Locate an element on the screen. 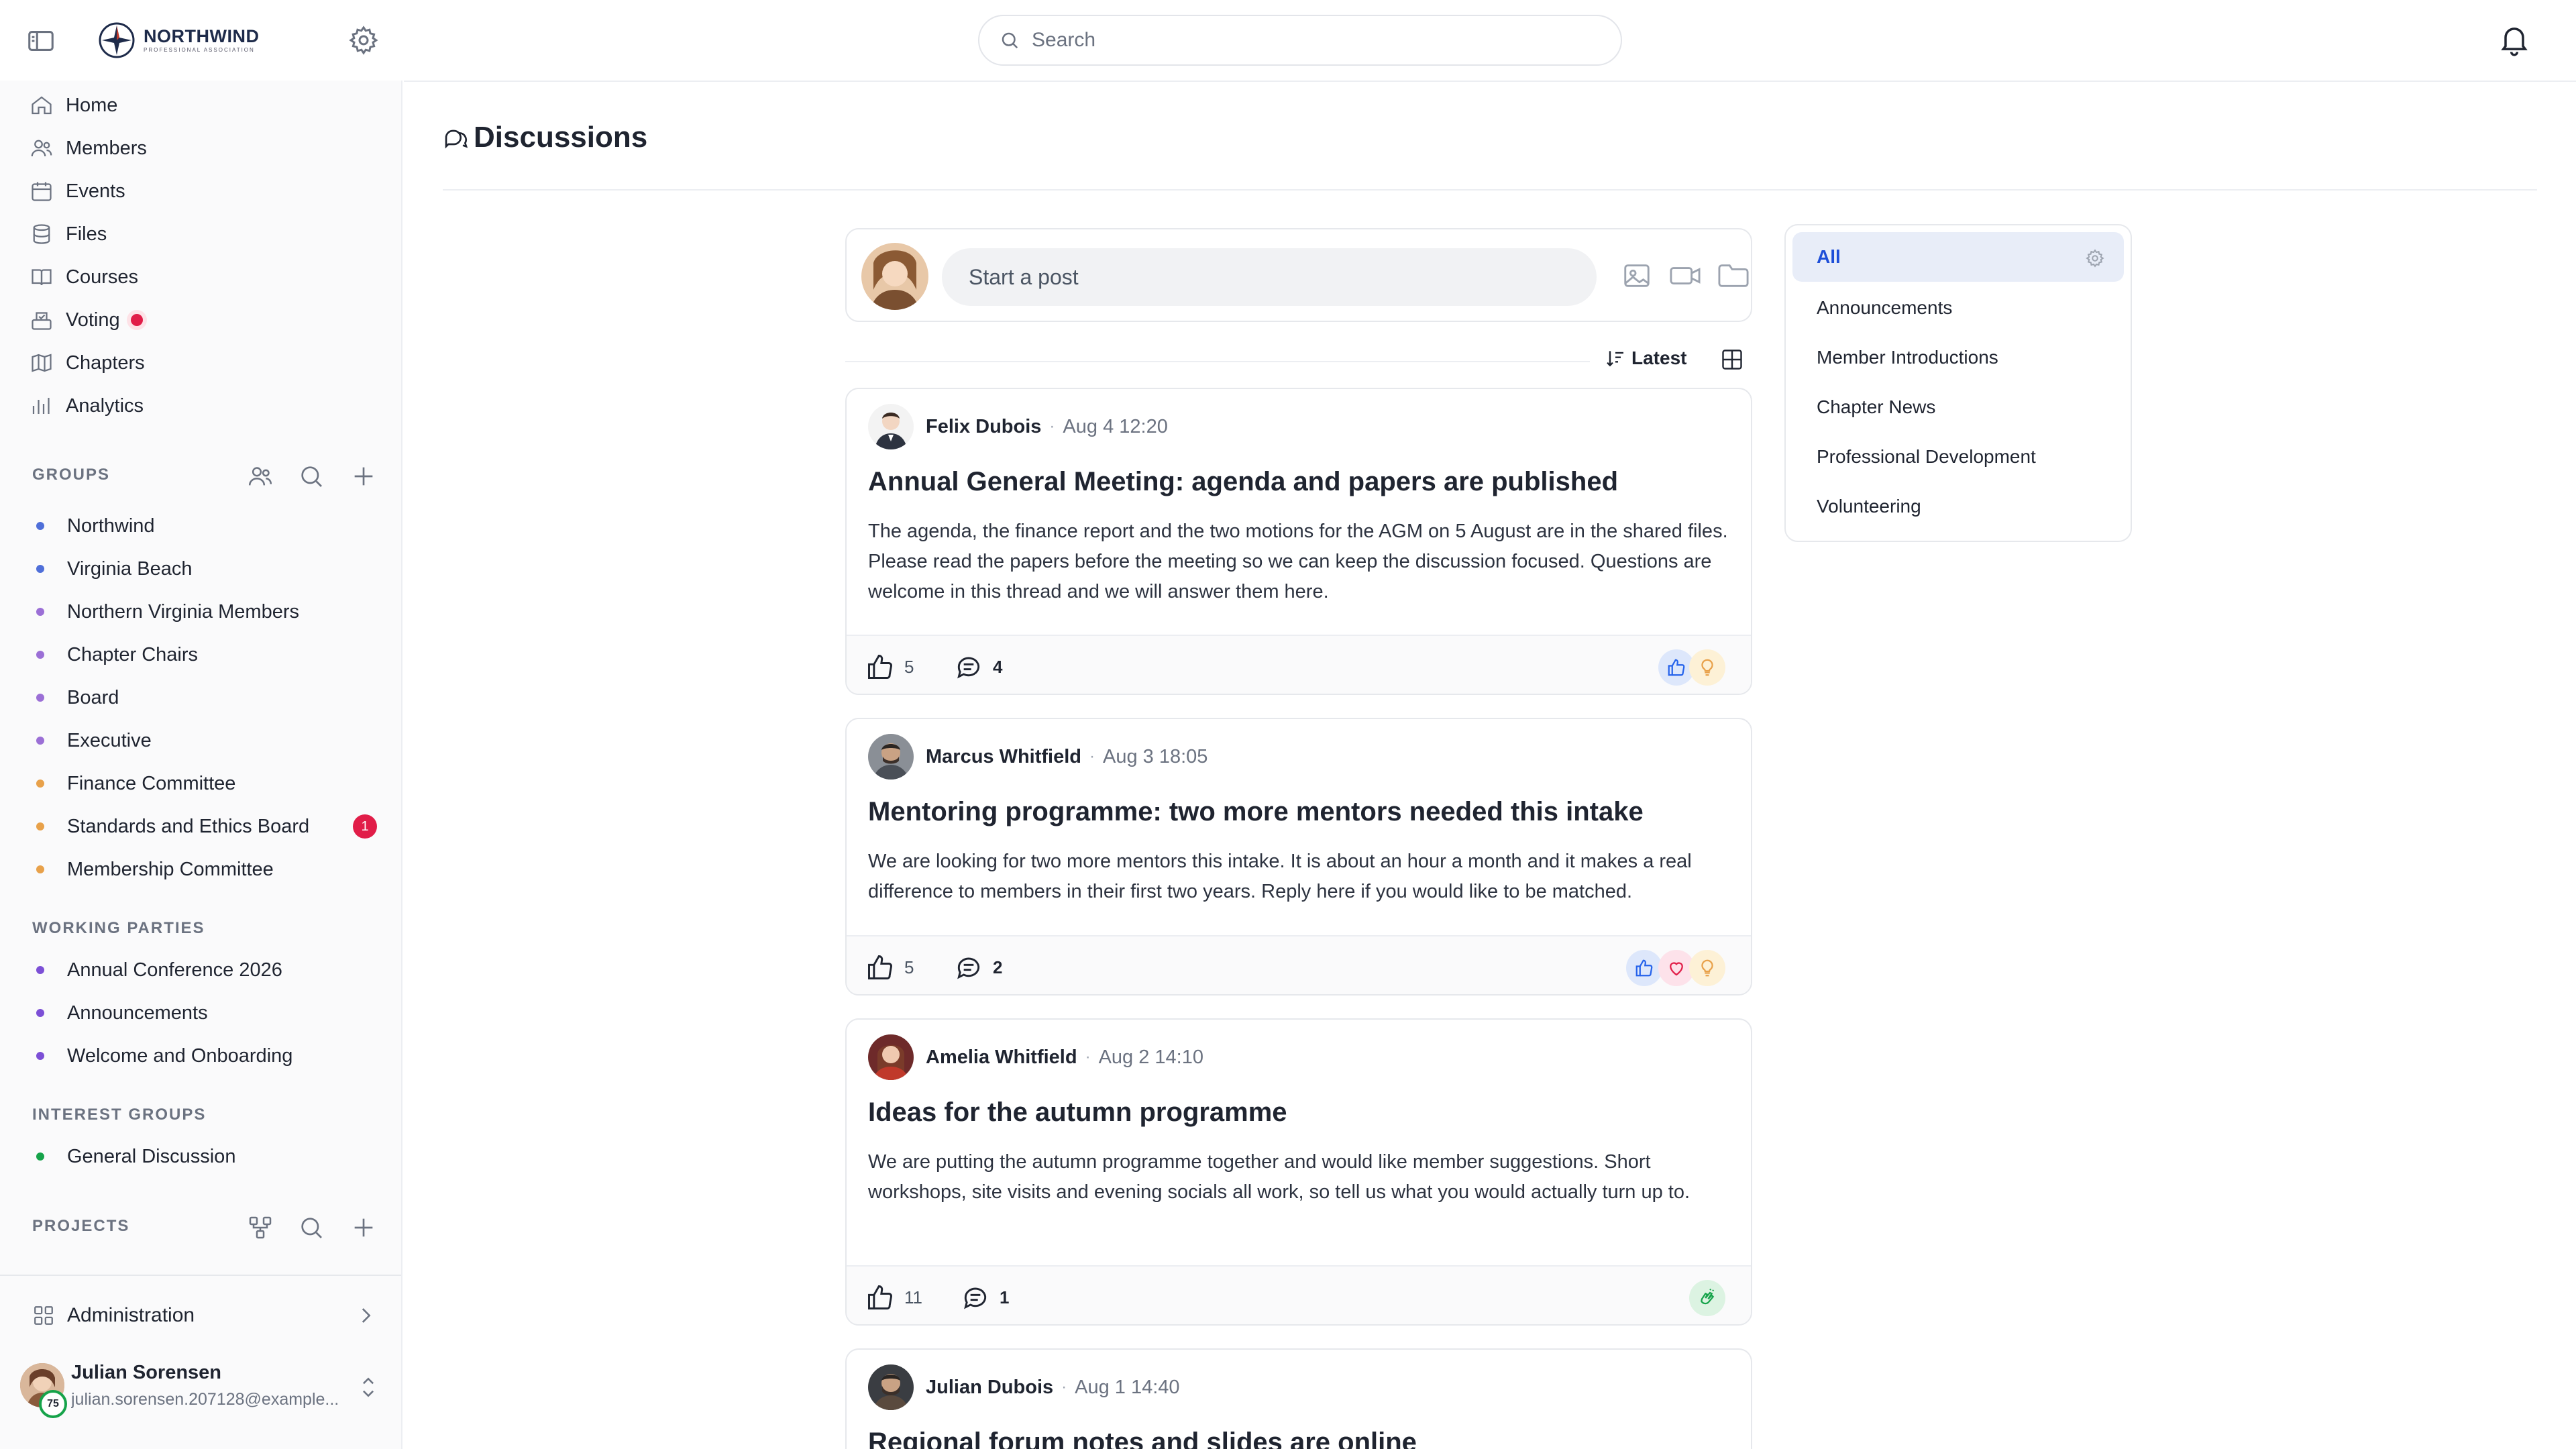 The height and width of the screenshot is (1449, 2576). topic-all: All is located at coordinates (1958, 257).